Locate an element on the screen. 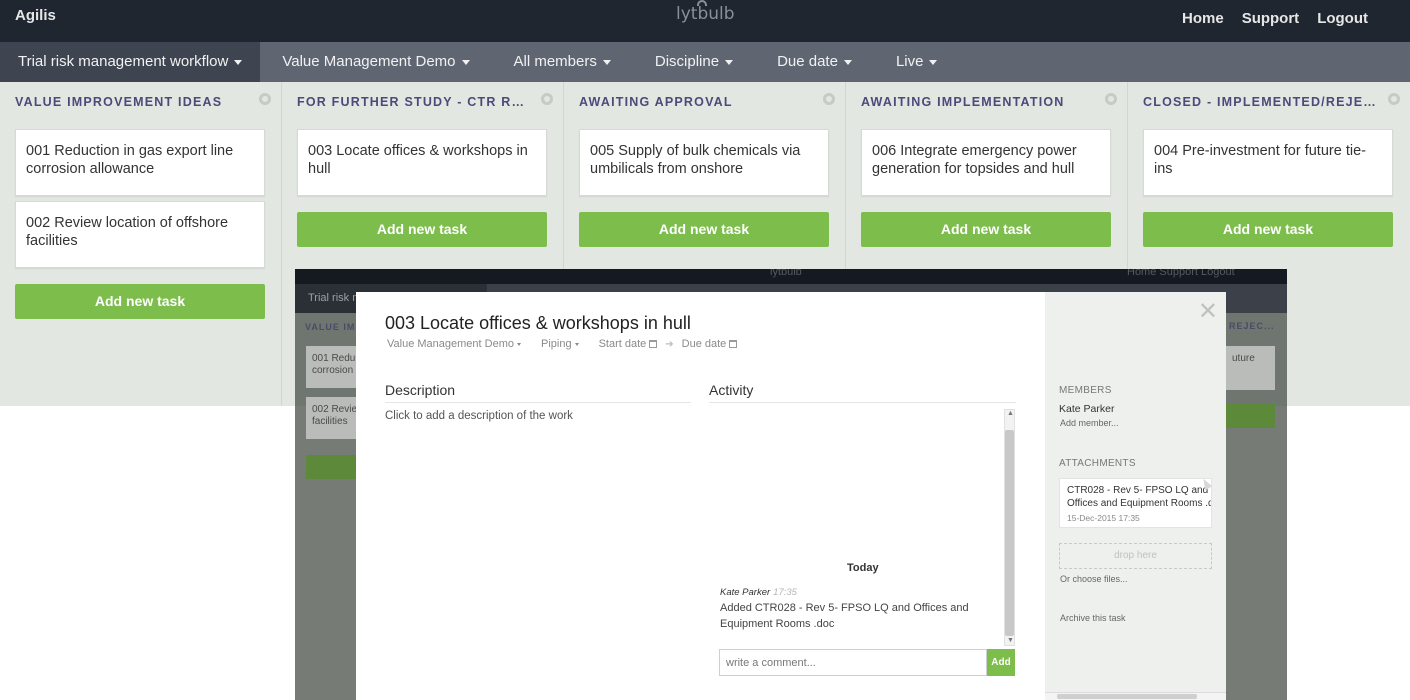  live-dropdown: Live is located at coordinates (917, 62).